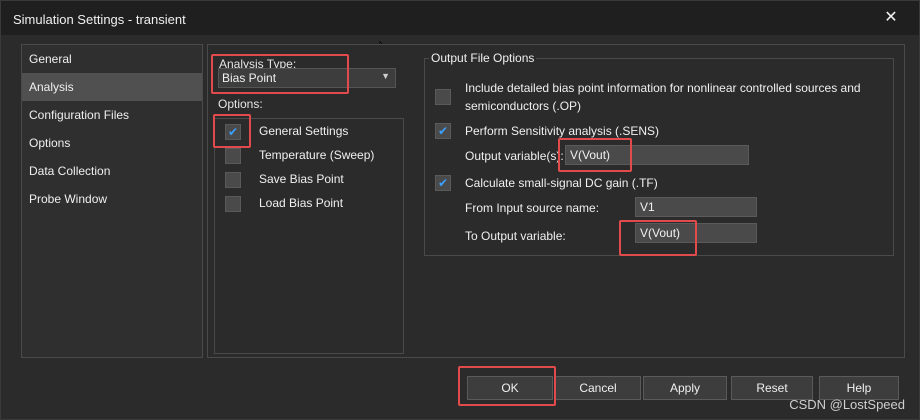 This screenshot has height=420, width=920. What do you see at coordinates (847, 404) in the screenshot?
I see `watermark-text: CSDN @LostSpeed` at bounding box center [847, 404].